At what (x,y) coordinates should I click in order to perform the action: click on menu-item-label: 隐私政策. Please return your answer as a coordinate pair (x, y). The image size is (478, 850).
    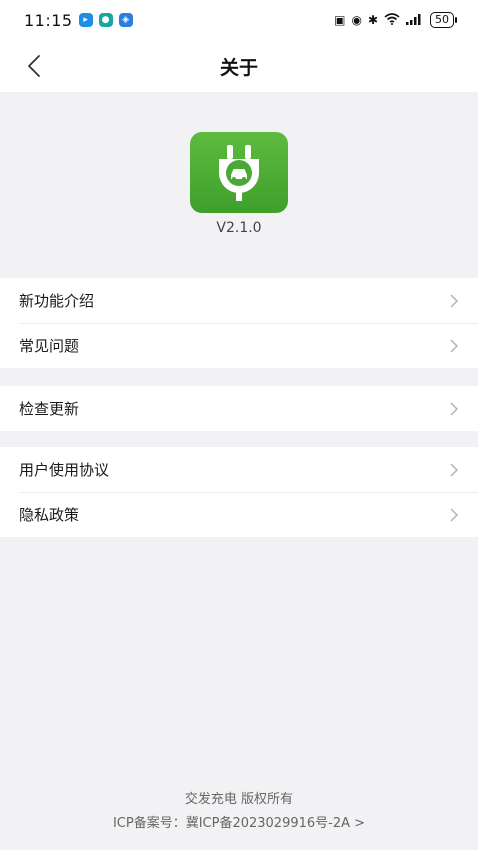
    Looking at the image, I should click on (49, 515).